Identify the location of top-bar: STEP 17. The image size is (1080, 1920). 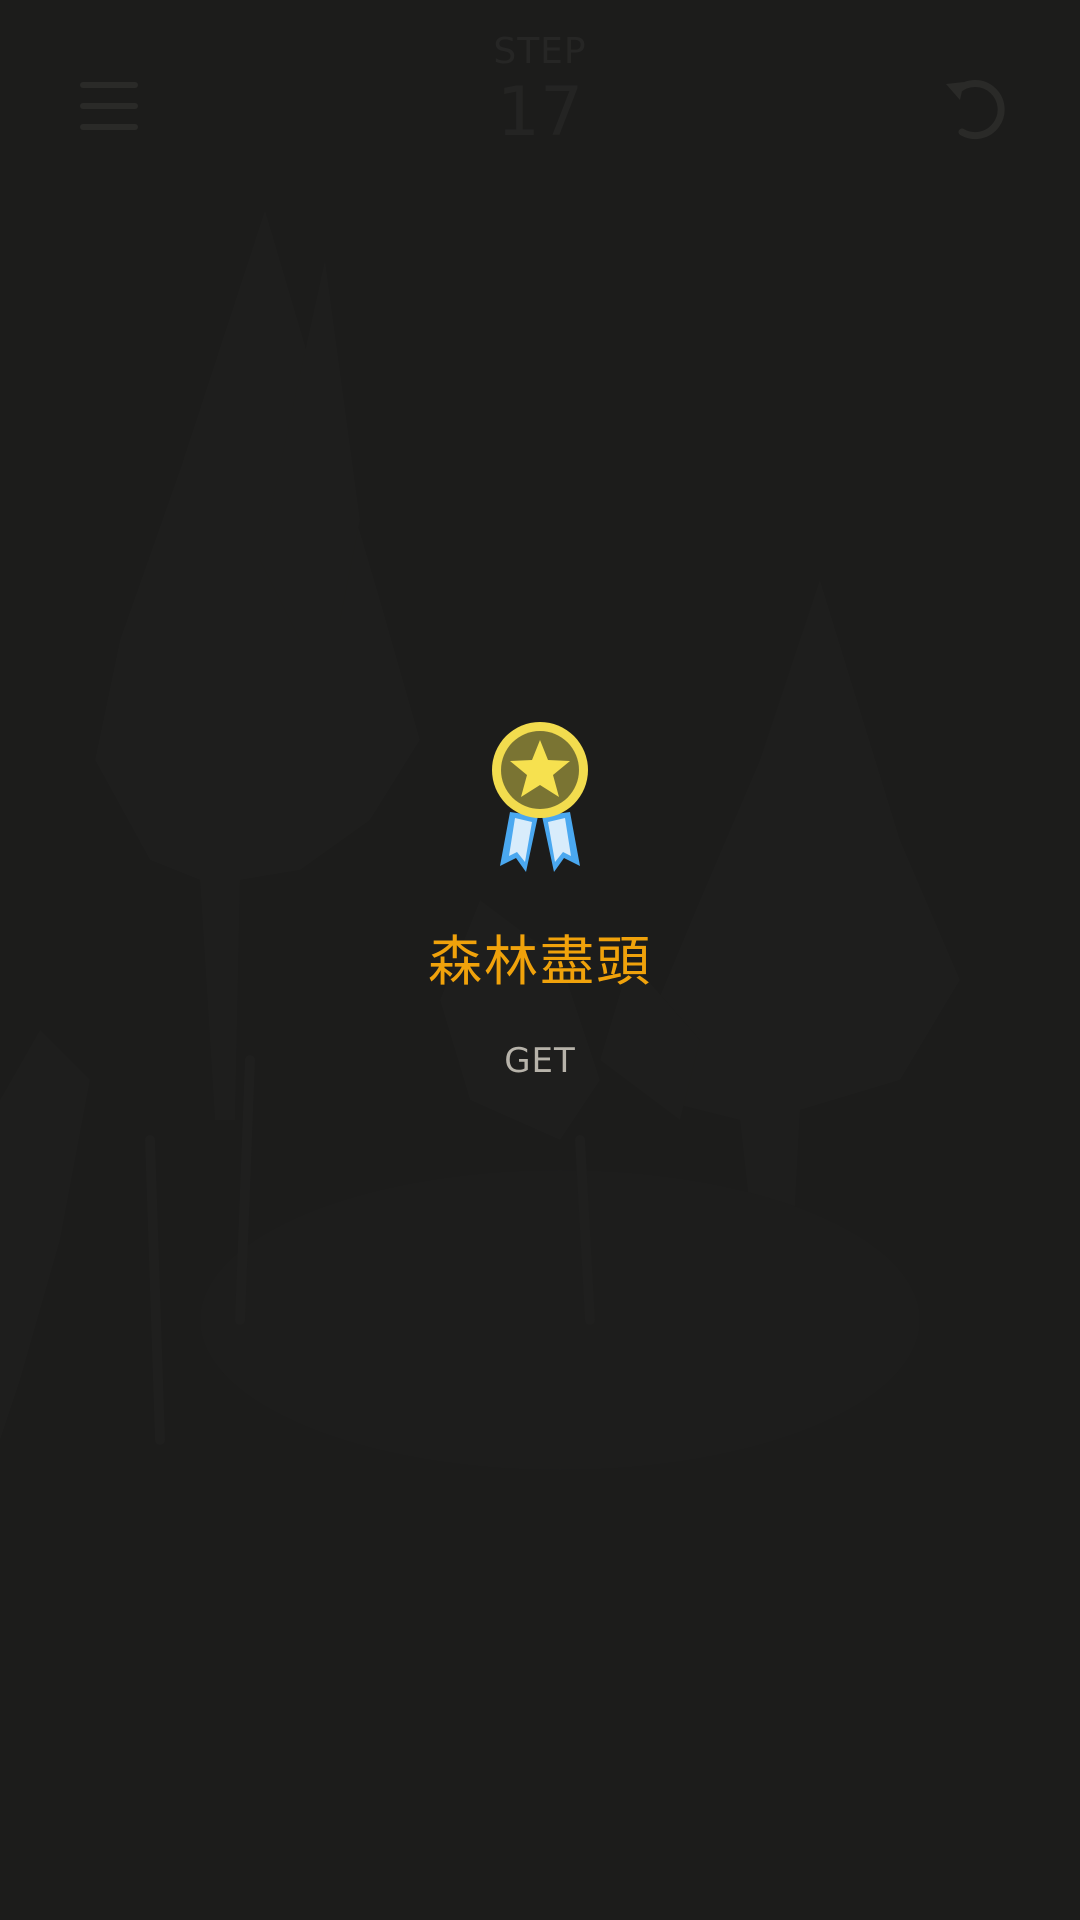
(540, 90).